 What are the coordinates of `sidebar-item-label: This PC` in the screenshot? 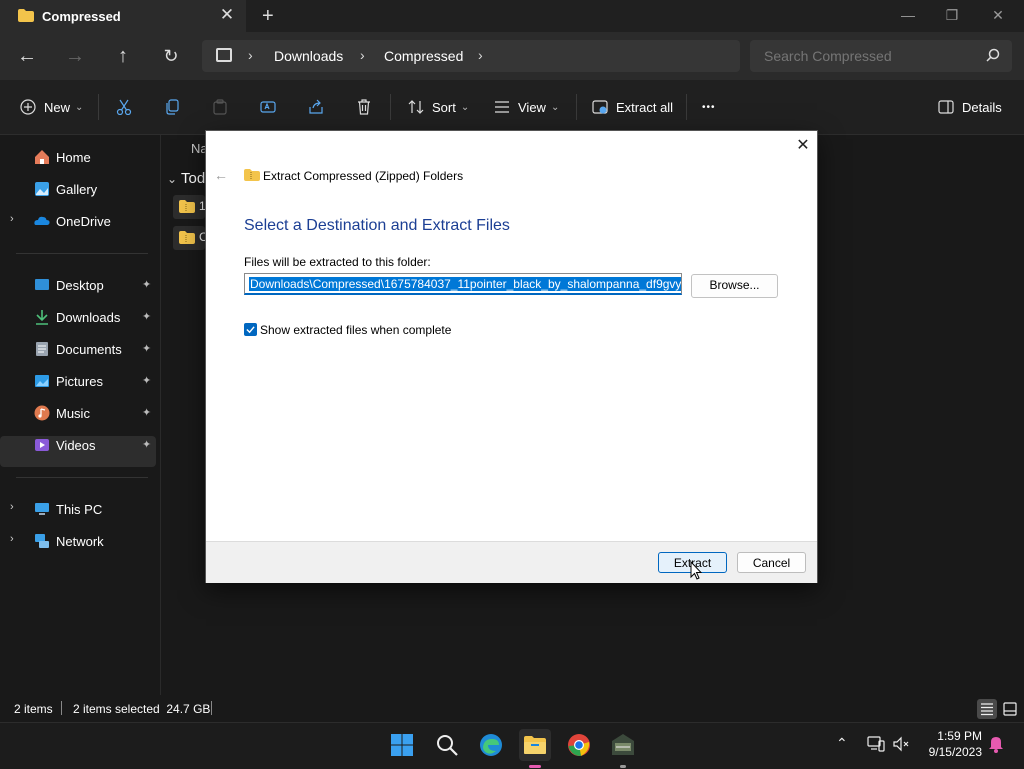 It's located at (79, 509).